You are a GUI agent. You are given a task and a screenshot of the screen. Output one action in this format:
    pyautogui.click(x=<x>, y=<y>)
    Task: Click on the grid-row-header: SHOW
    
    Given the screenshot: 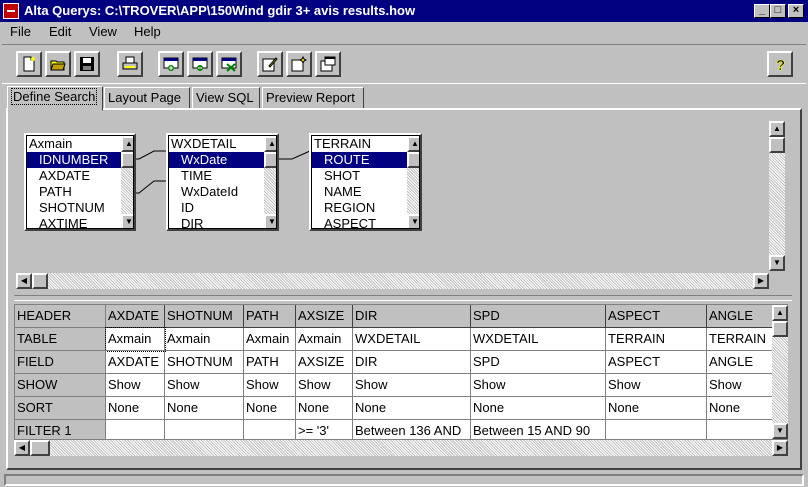 What is the action you would take?
    pyautogui.click(x=60, y=385)
    